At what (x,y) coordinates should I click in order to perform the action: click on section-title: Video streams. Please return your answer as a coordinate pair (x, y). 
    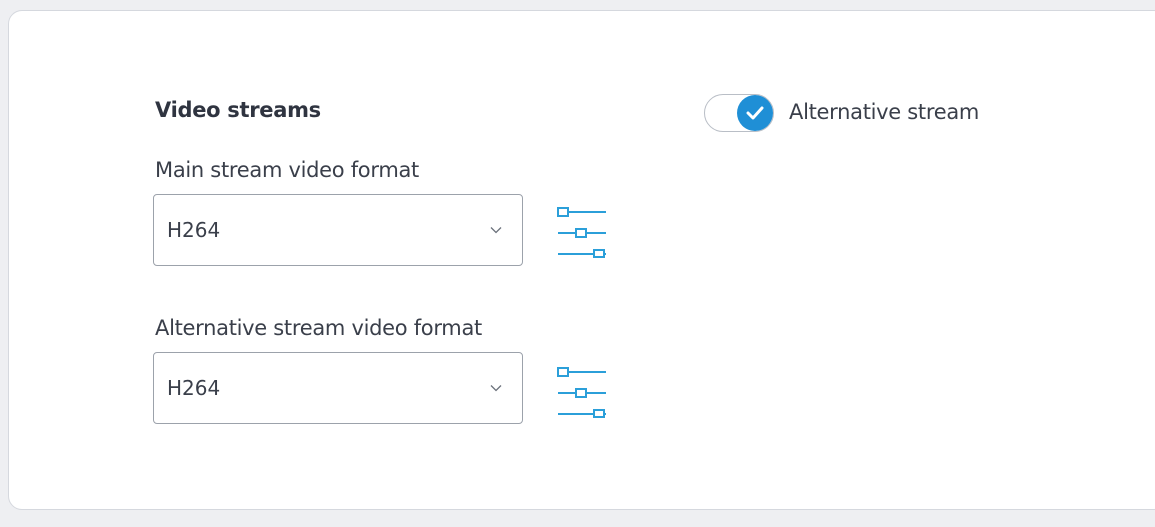
    Looking at the image, I should click on (238, 110).